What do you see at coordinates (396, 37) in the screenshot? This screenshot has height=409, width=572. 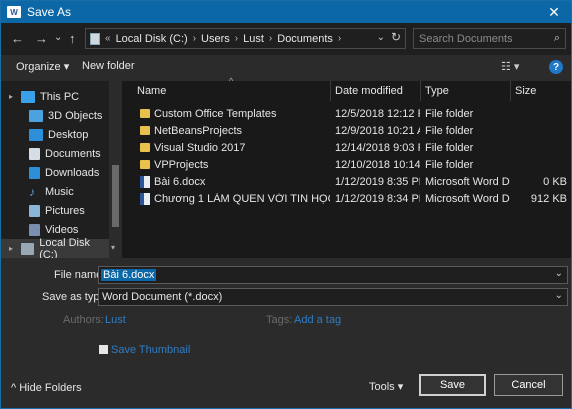 I see `refresh-icon: ↻` at bounding box center [396, 37].